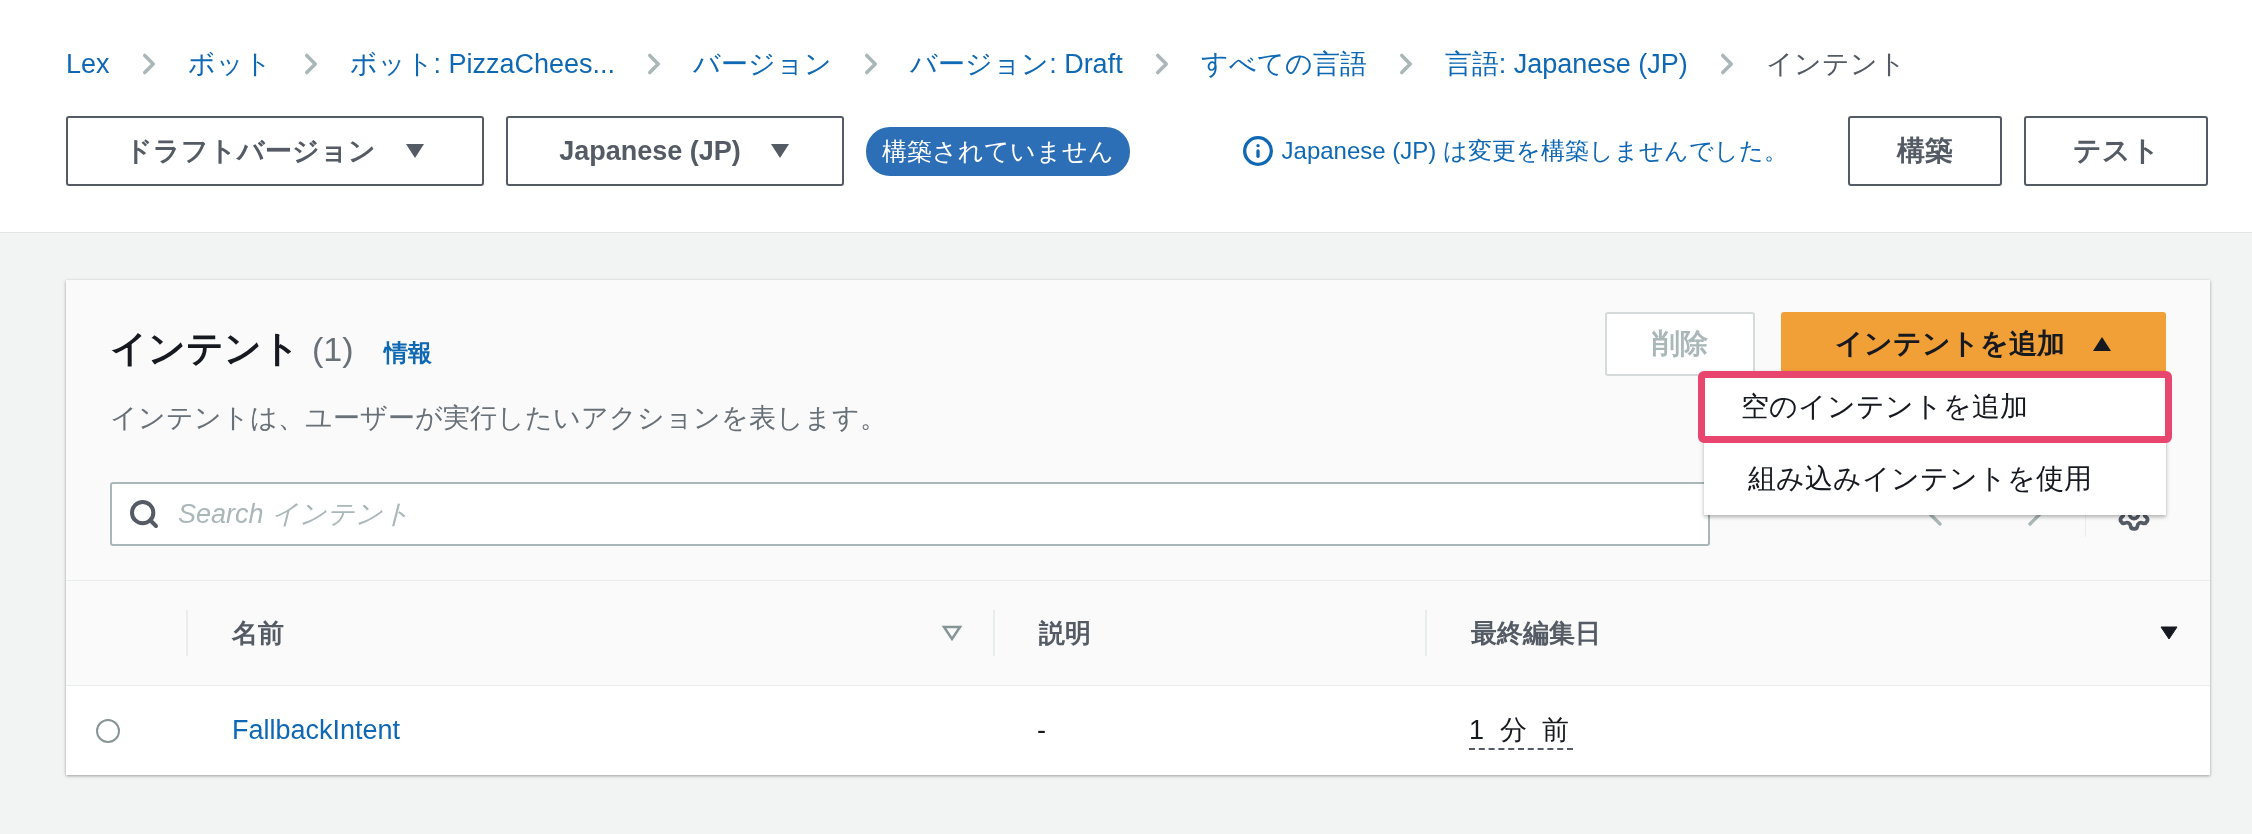 This screenshot has height=834, width=2252. Describe the element at coordinates (589, 730) in the screenshot. I see `intent-name-link: FallbackIntent` at that location.